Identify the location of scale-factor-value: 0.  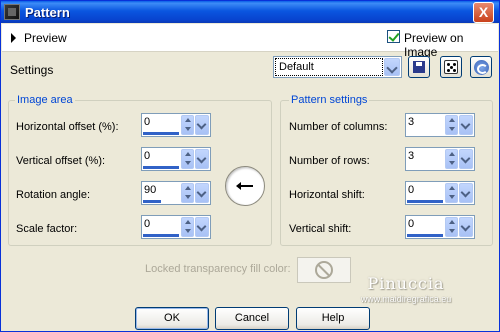
(147, 224).